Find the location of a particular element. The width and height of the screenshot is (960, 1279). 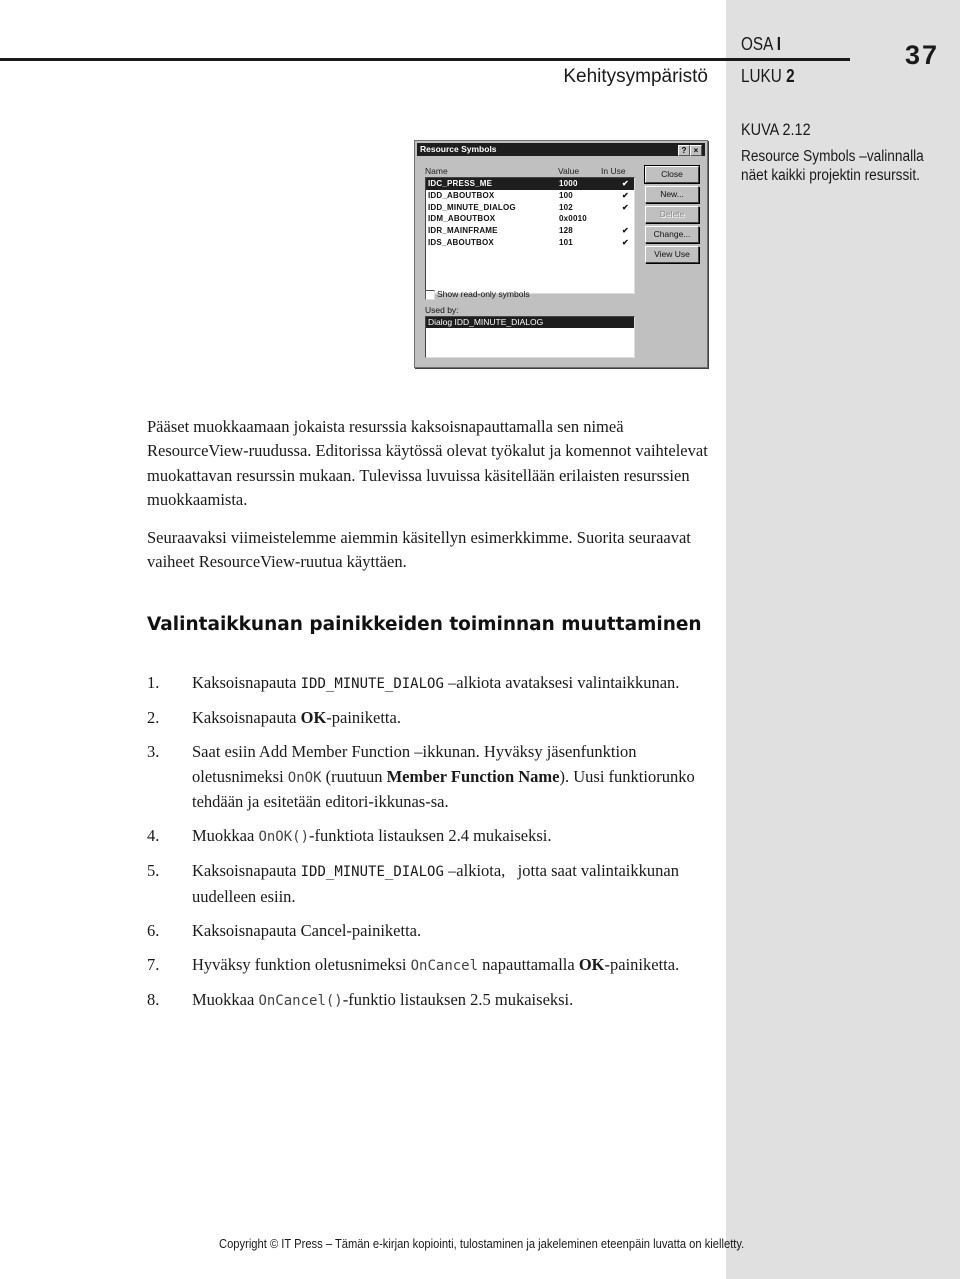

symbol-row: IDD_MINUTE_DIALOG 102 ✔ is located at coordinates (530, 208).